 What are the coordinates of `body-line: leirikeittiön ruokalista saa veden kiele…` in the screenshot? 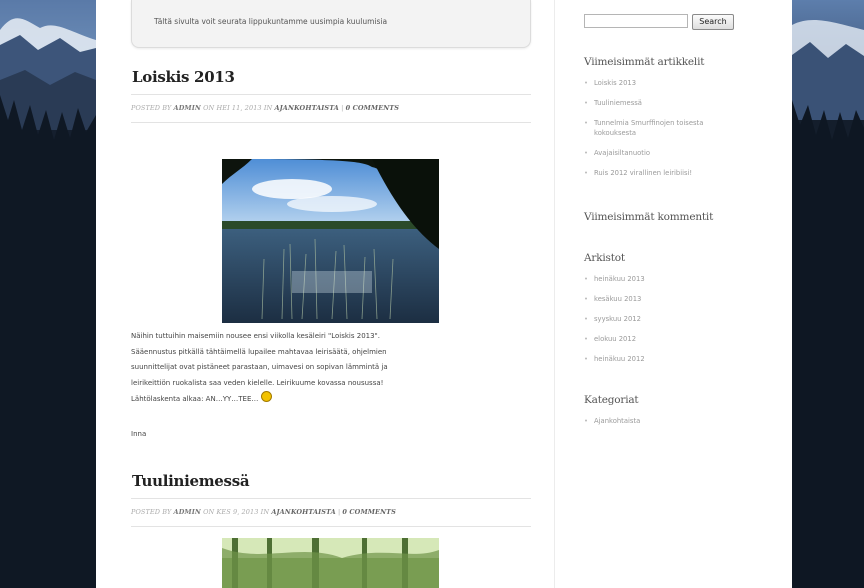 It's located at (257, 382).